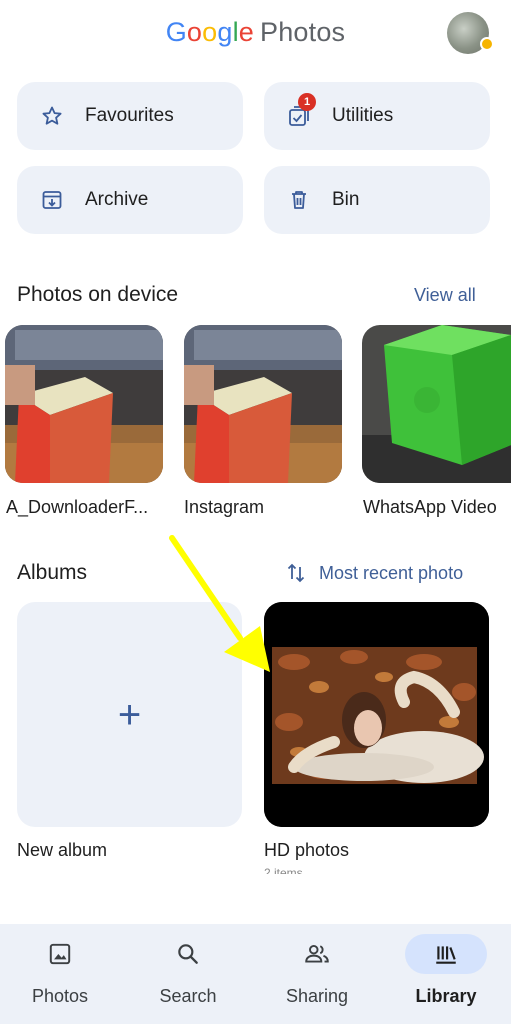 The height and width of the screenshot is (1024, 511). What do you see at coordinates (117, 199) in the screenshot?
I see `archive-label: Archive` at bounding box center [117, 199].